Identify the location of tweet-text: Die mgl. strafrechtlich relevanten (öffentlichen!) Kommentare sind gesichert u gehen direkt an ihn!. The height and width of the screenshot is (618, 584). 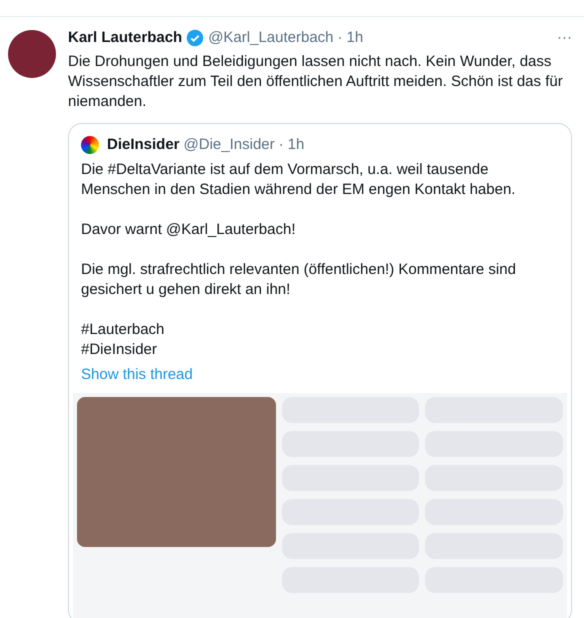
(299, 280).